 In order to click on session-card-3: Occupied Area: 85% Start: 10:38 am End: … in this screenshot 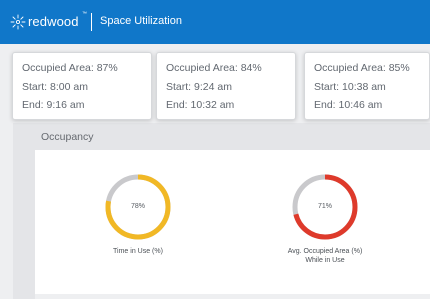, I will do `click(367, 86)`.